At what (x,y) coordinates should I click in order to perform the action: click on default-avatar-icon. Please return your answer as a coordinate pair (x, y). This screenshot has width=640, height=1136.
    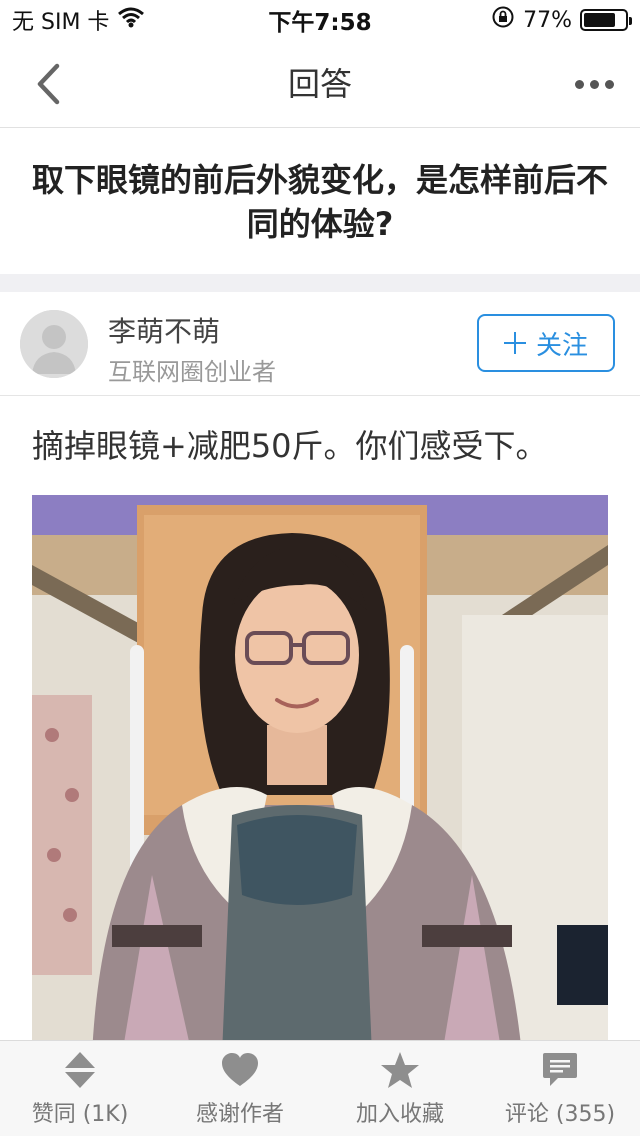
    Looking at the image, I should click on (54, 344).